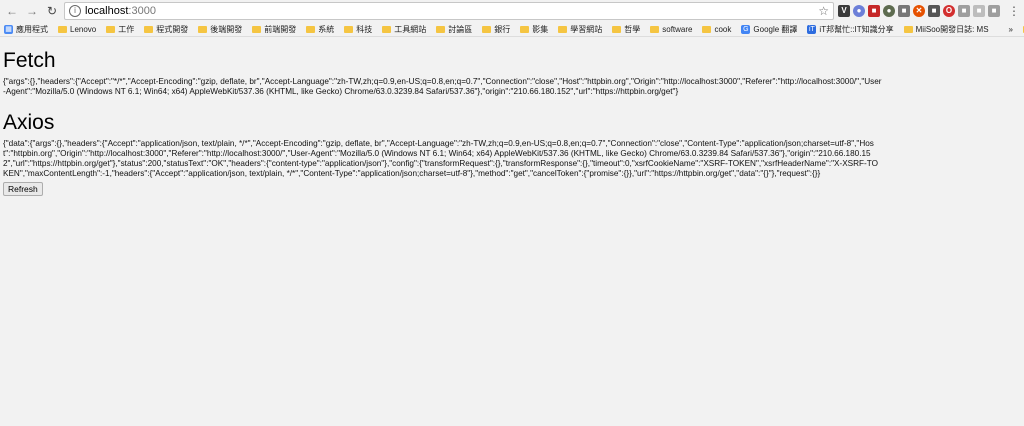 Image resolution: width=1024 pixels, height=426 pixels. What do you see at coordinates (280, 29) in the screenshot?
I see `bookmark-label: 前端開發` at bounding box center [280, 29].